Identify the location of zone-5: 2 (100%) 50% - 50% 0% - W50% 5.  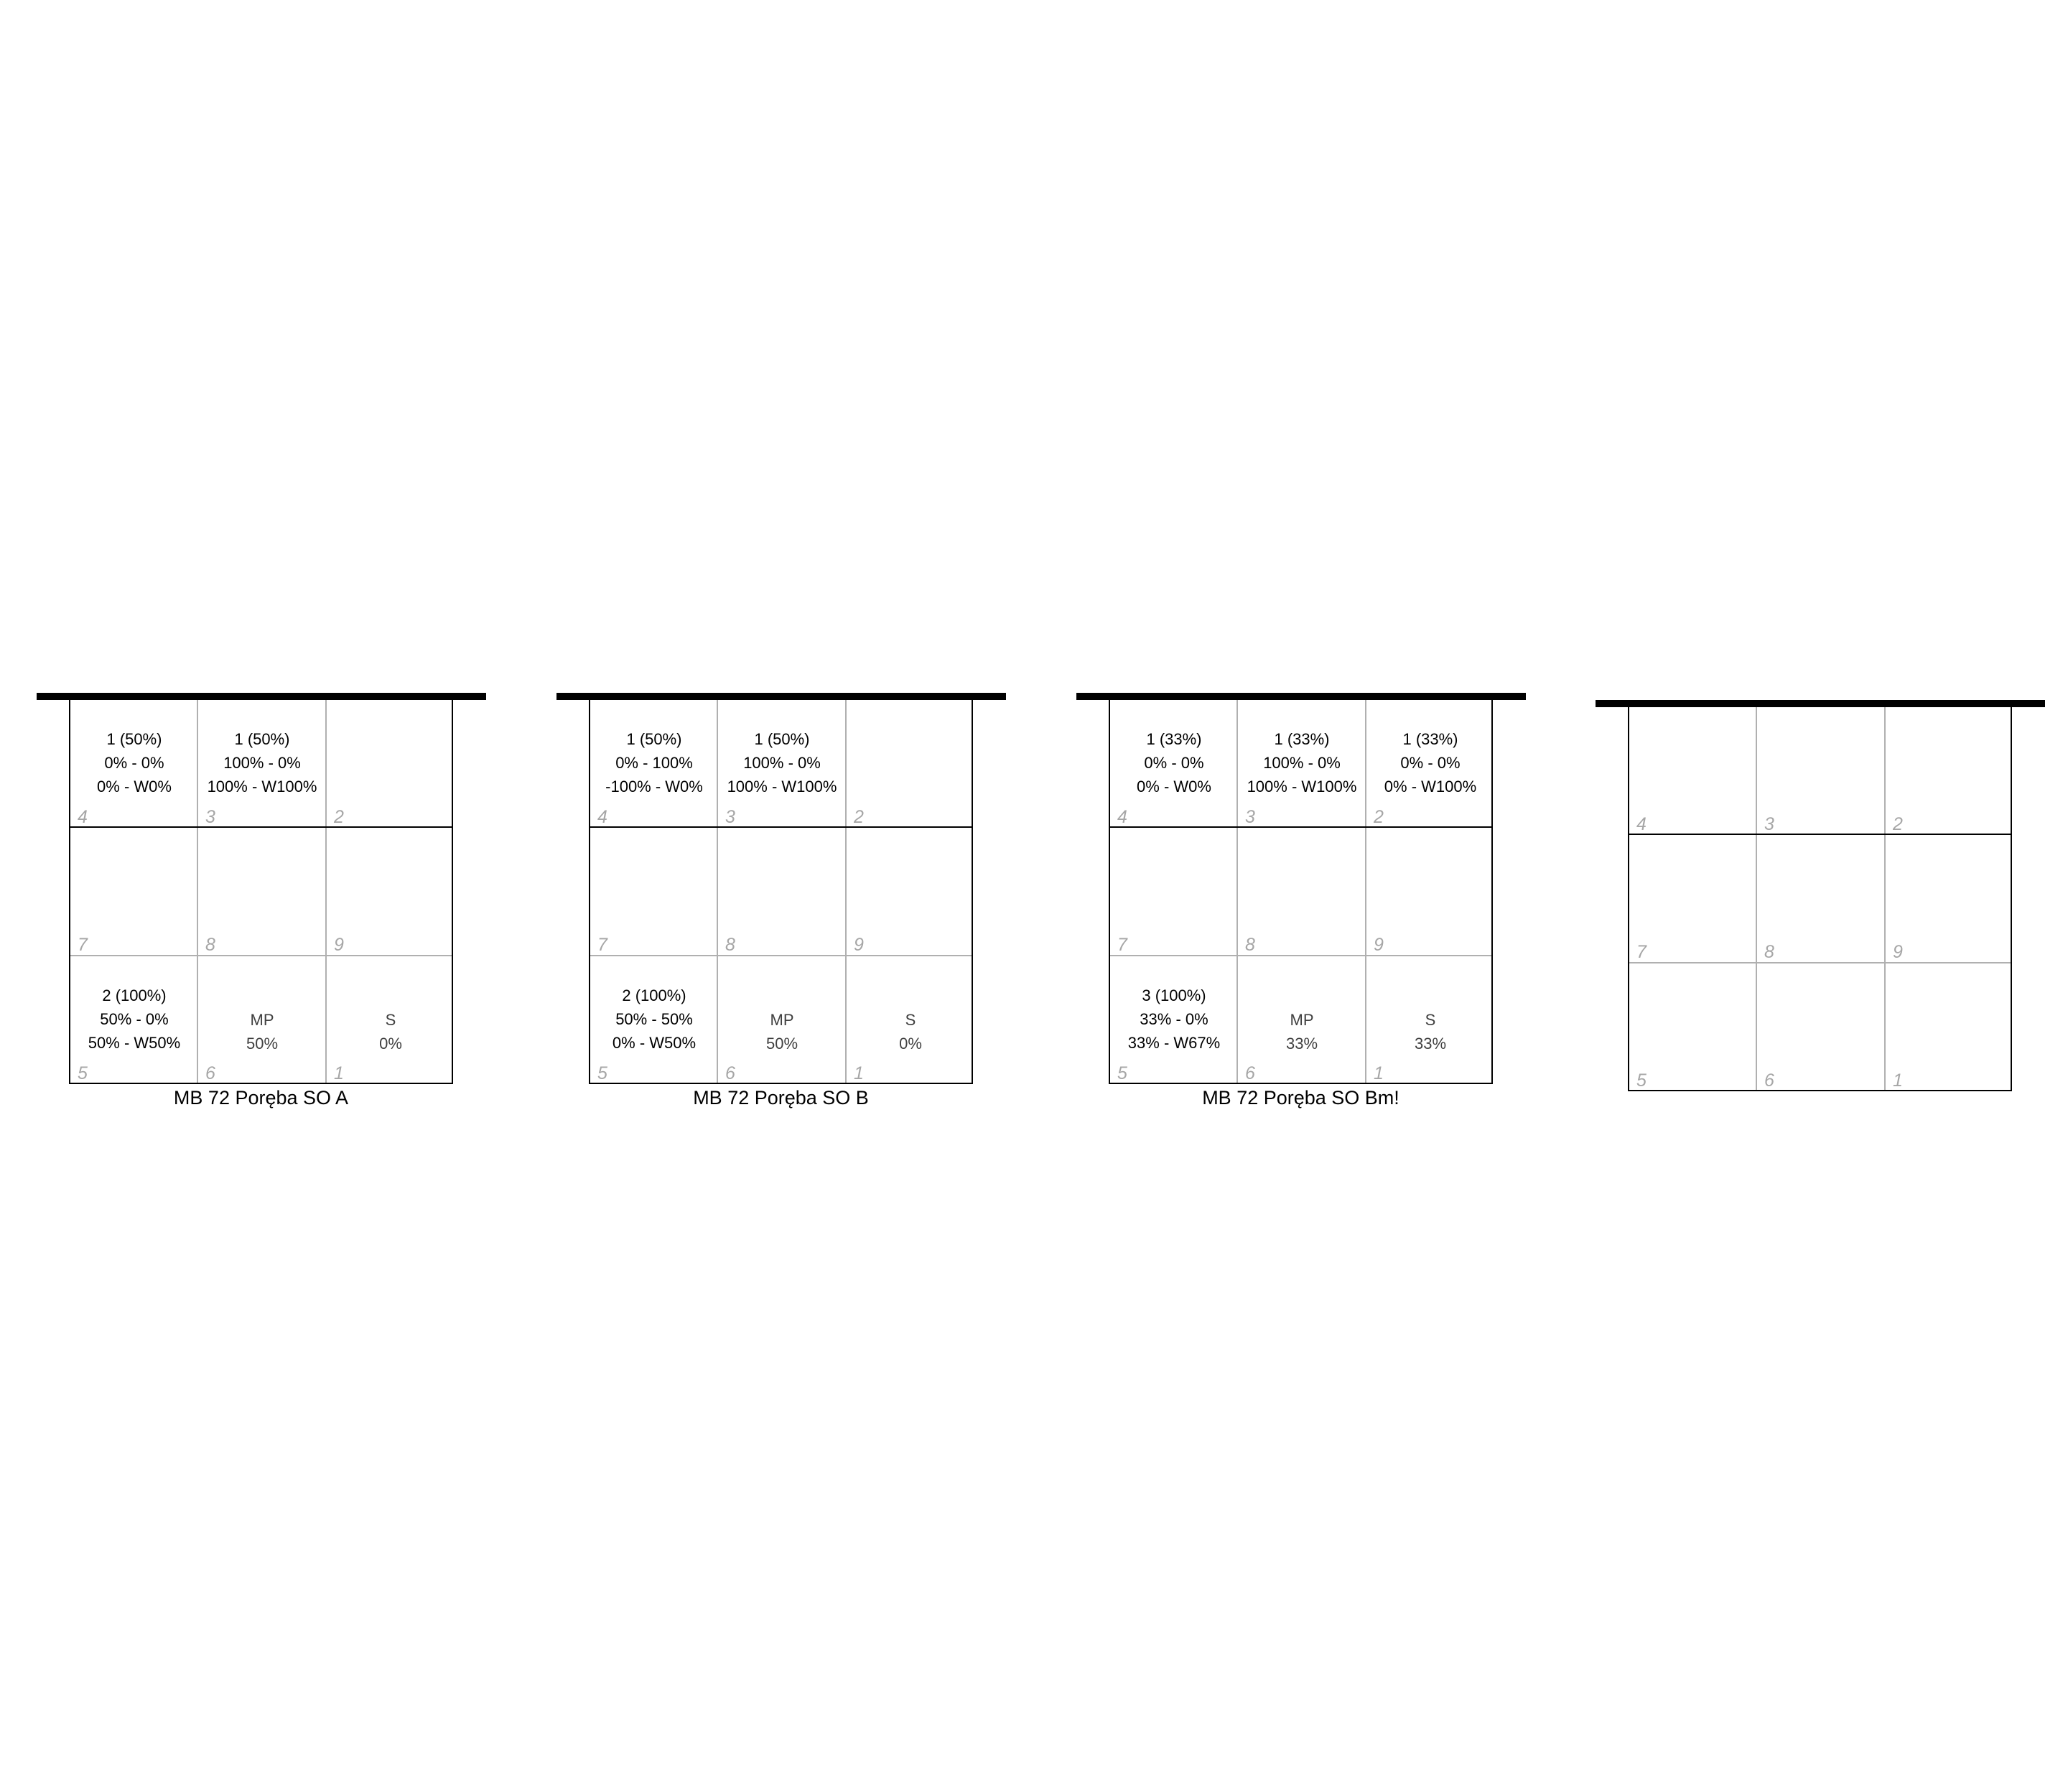
(654, 1020).